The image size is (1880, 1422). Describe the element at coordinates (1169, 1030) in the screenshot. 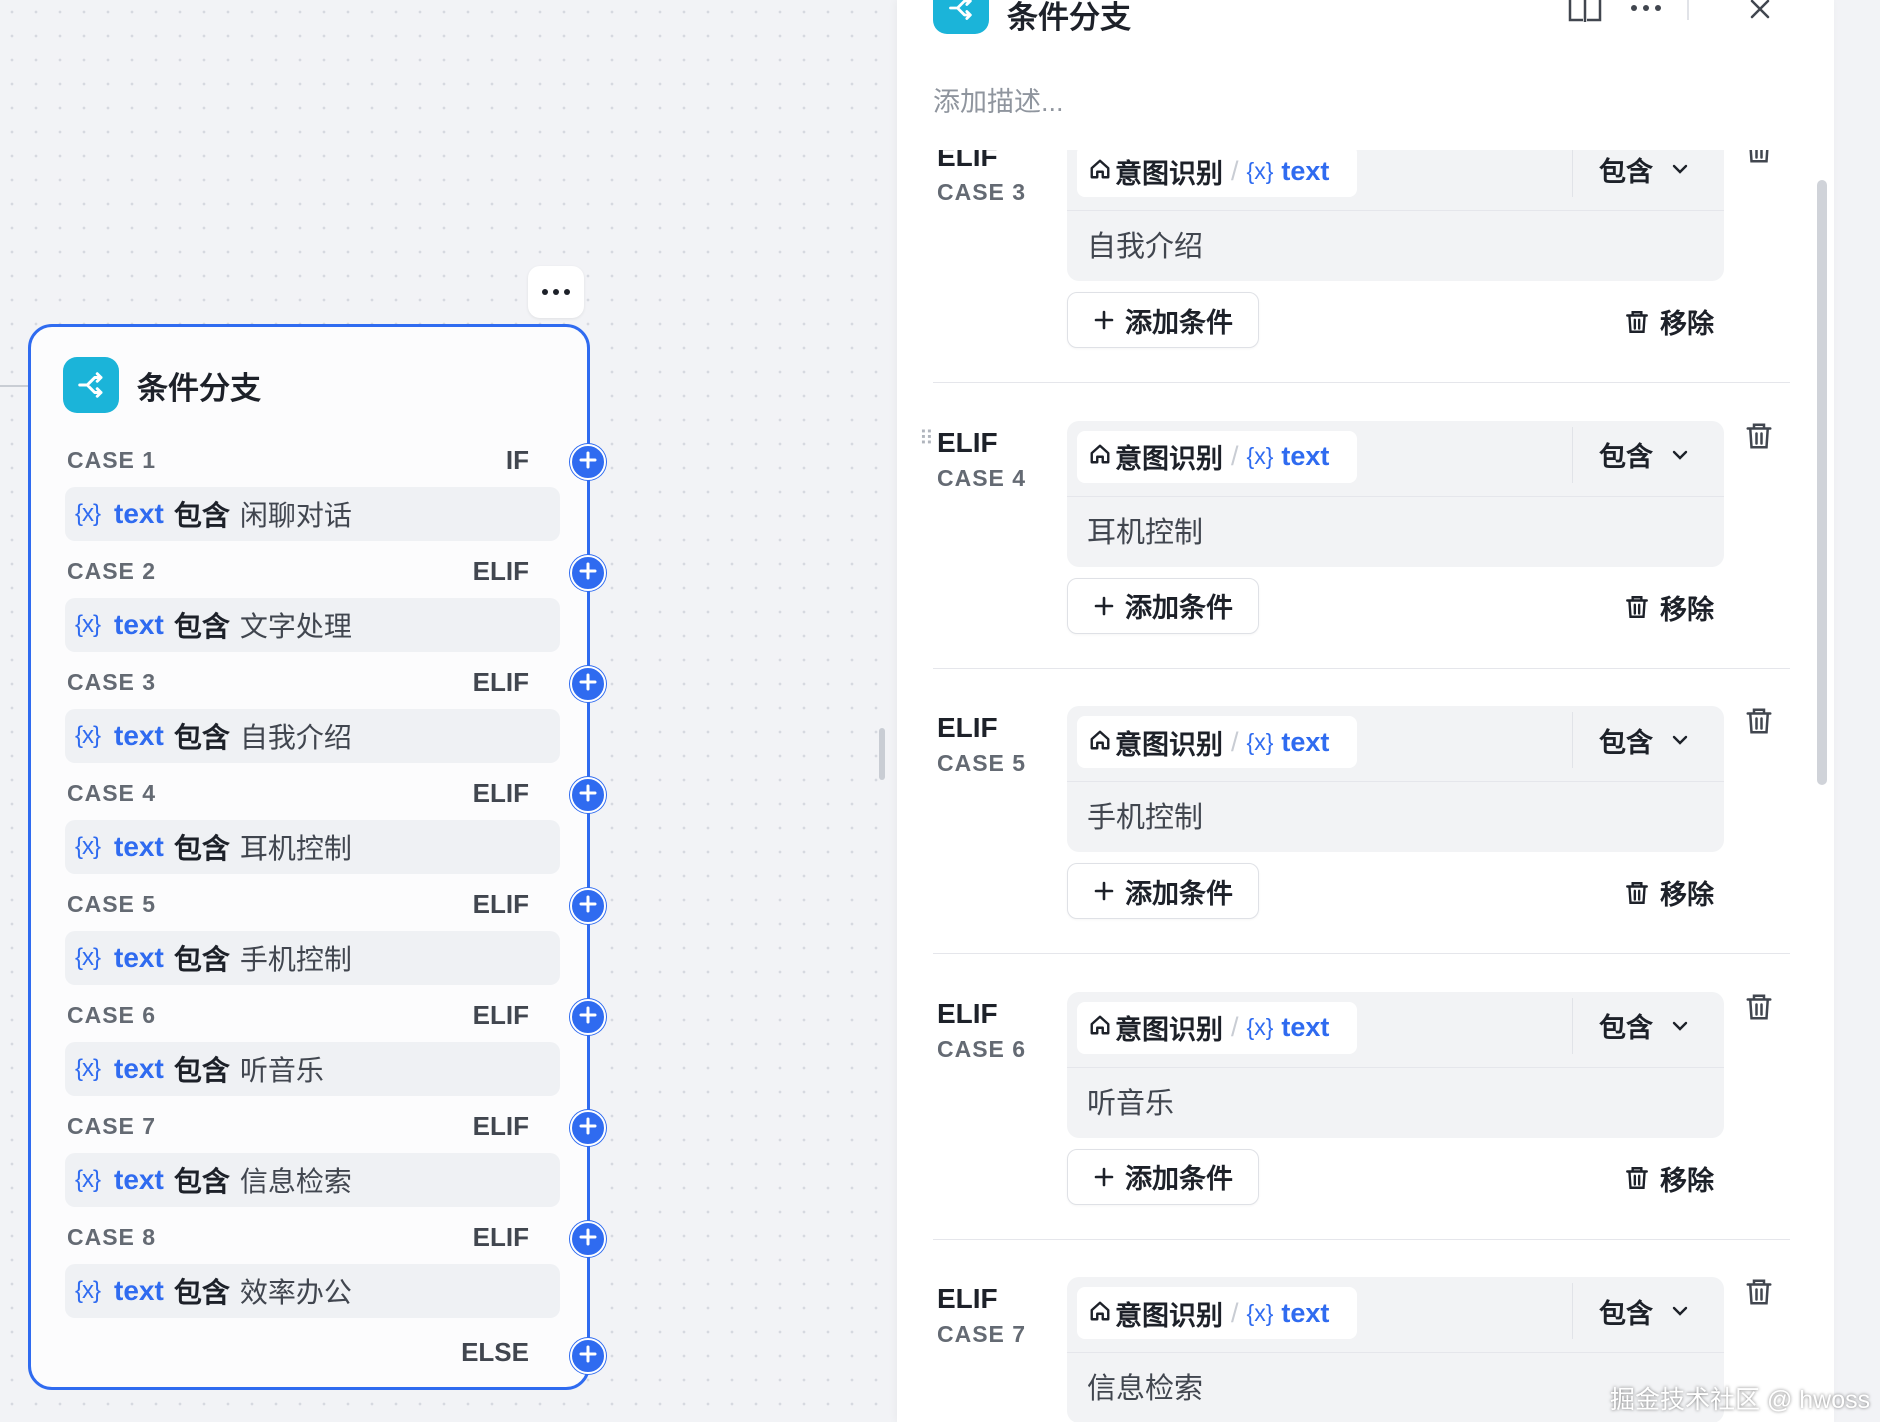

I see `source-node-name: 意图识别` at that location.